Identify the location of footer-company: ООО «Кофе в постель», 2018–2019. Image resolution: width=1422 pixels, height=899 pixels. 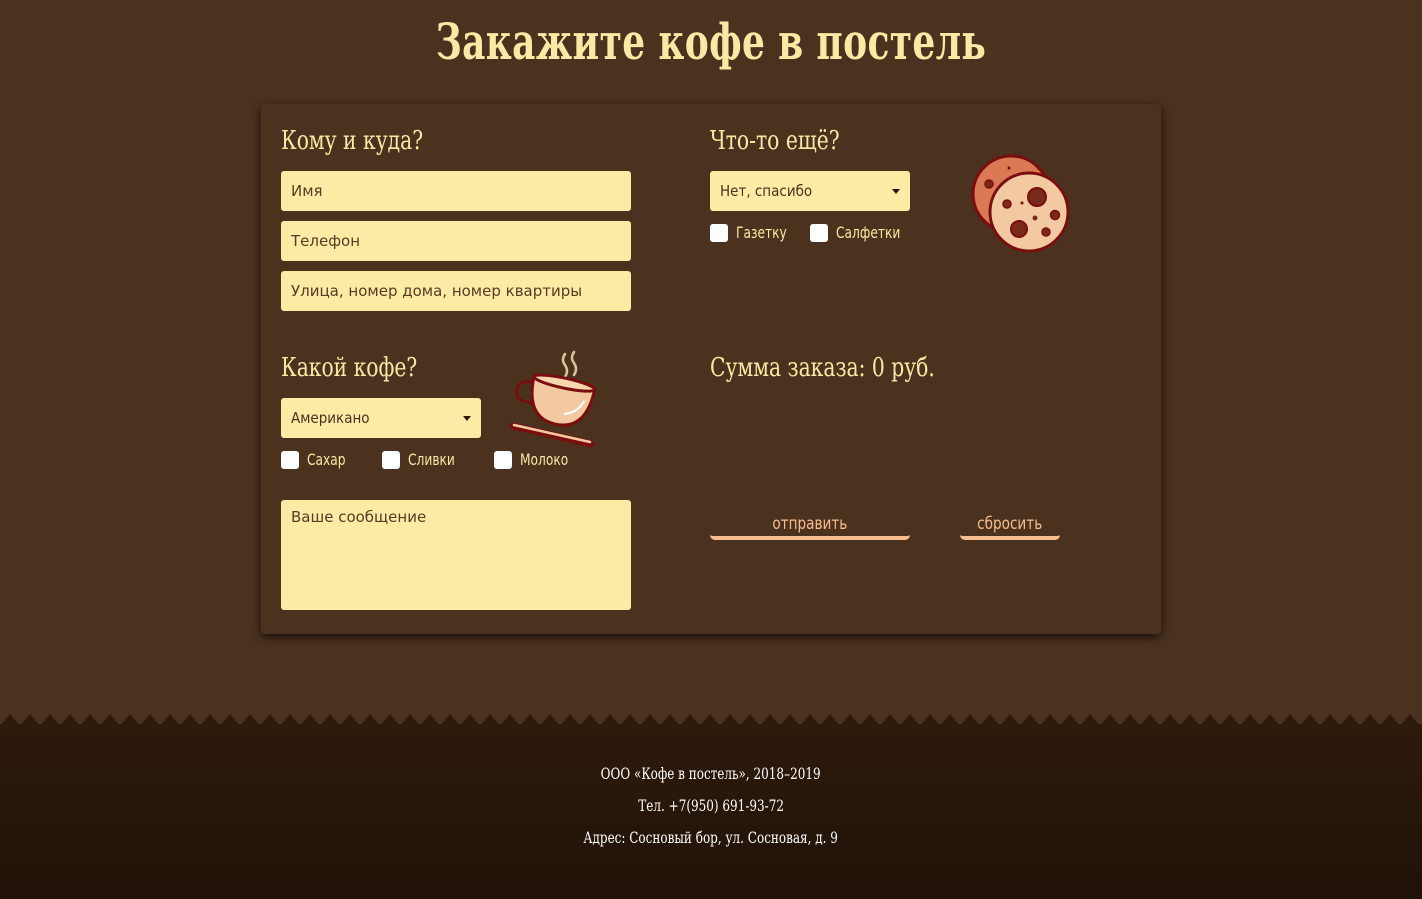
(711, 773).